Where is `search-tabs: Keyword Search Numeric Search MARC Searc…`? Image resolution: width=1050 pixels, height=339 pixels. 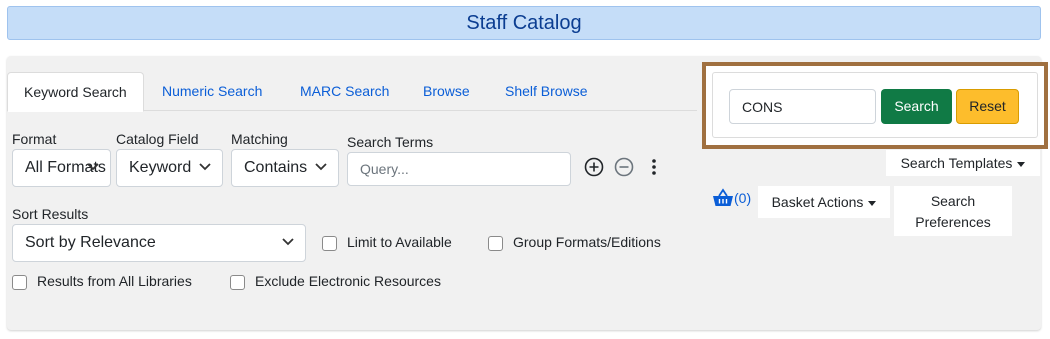 search-tabs: Keyword Search Numeric Search MARC Searc… is located at coordinates (352, 92).